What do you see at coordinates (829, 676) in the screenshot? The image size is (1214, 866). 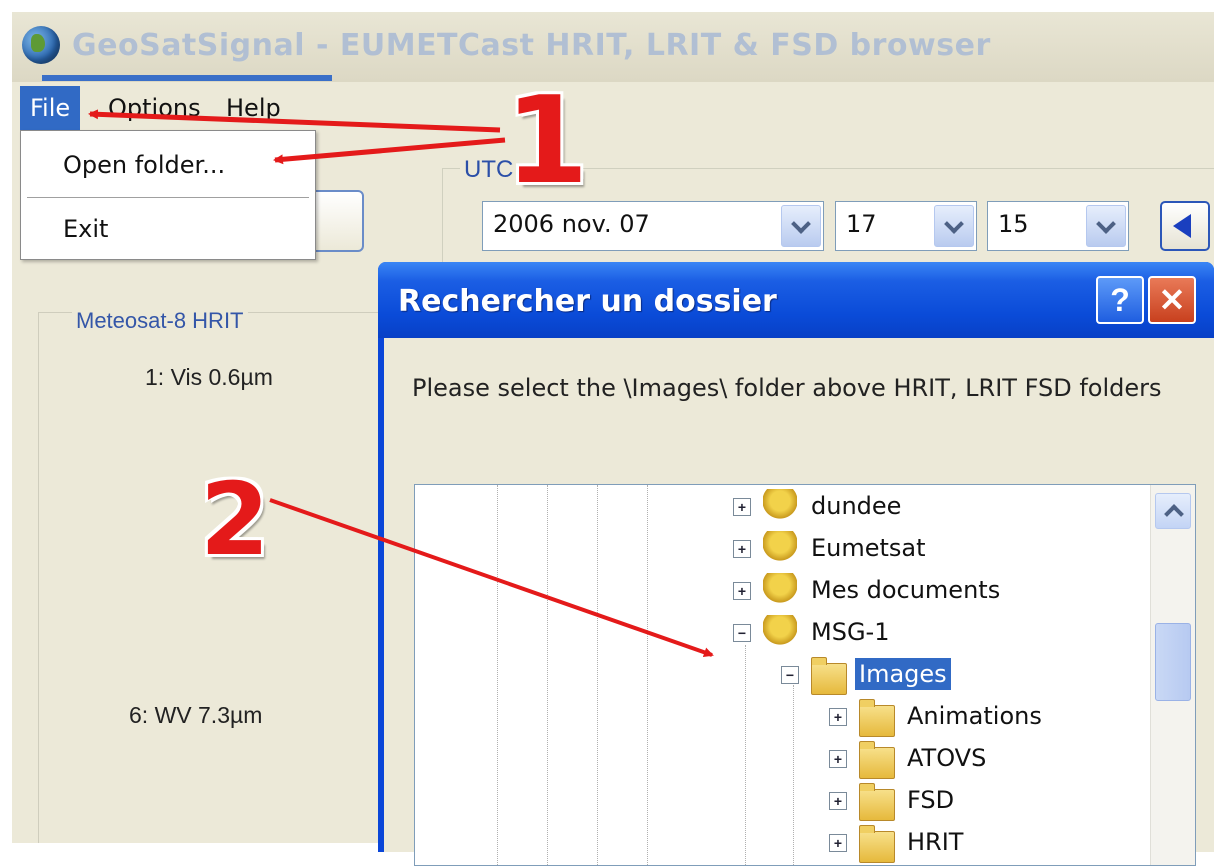 I see `open-folder-icon` at bounding box center [829, 676].